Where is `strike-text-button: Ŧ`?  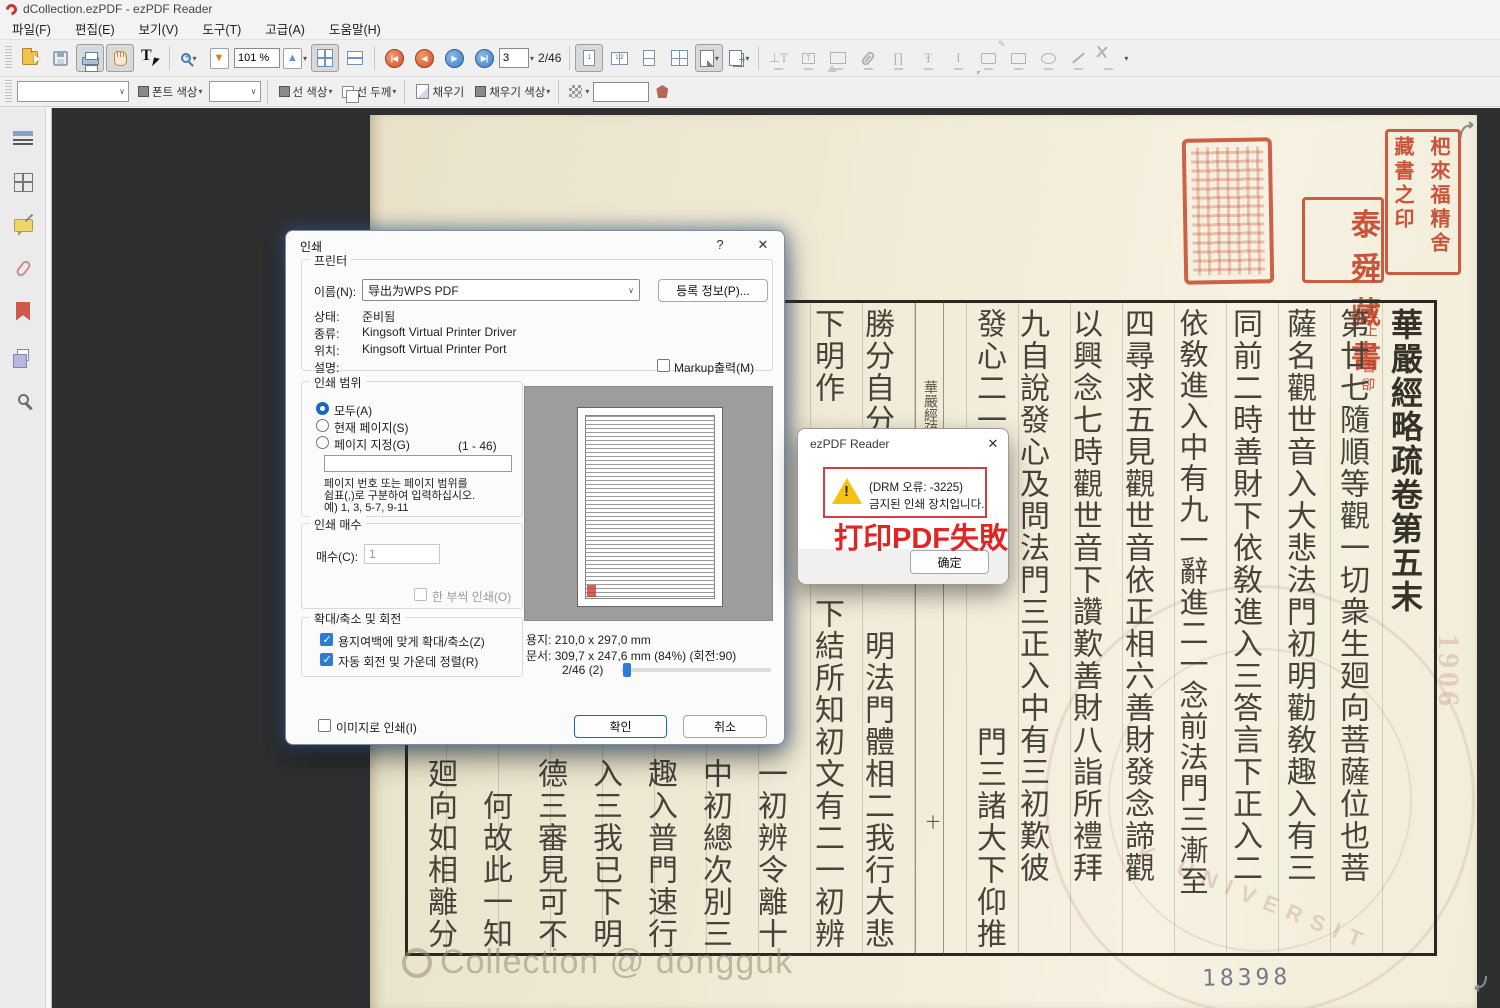 strike-text-button: Ŧ is located at coordinates (928, 58).